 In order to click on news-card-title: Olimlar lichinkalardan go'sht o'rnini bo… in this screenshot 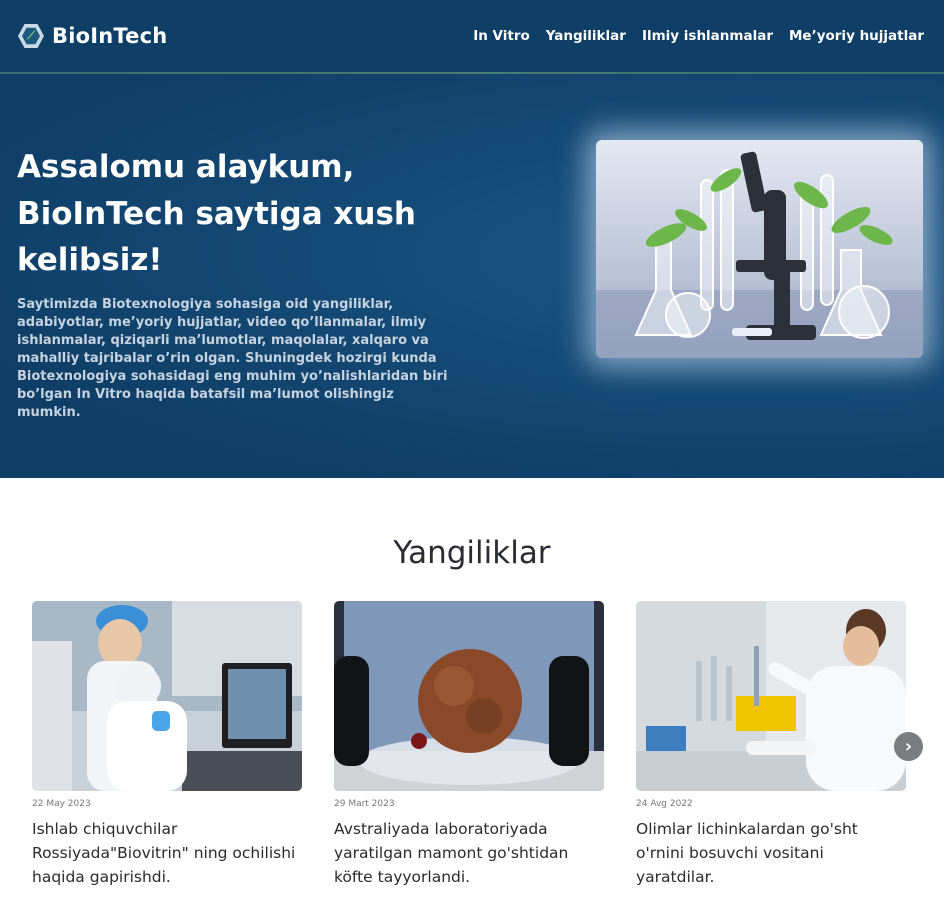, I will do `click(771, 853)`.